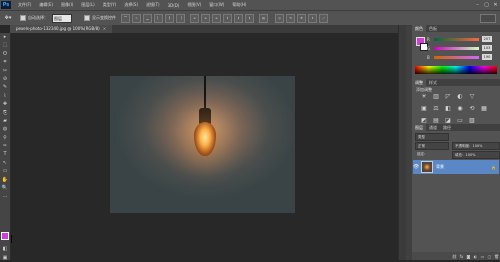  Describe the element at coordinates (290, 18) in the screenshot. I see `3d-rotate-icon: ⟲` at that location.